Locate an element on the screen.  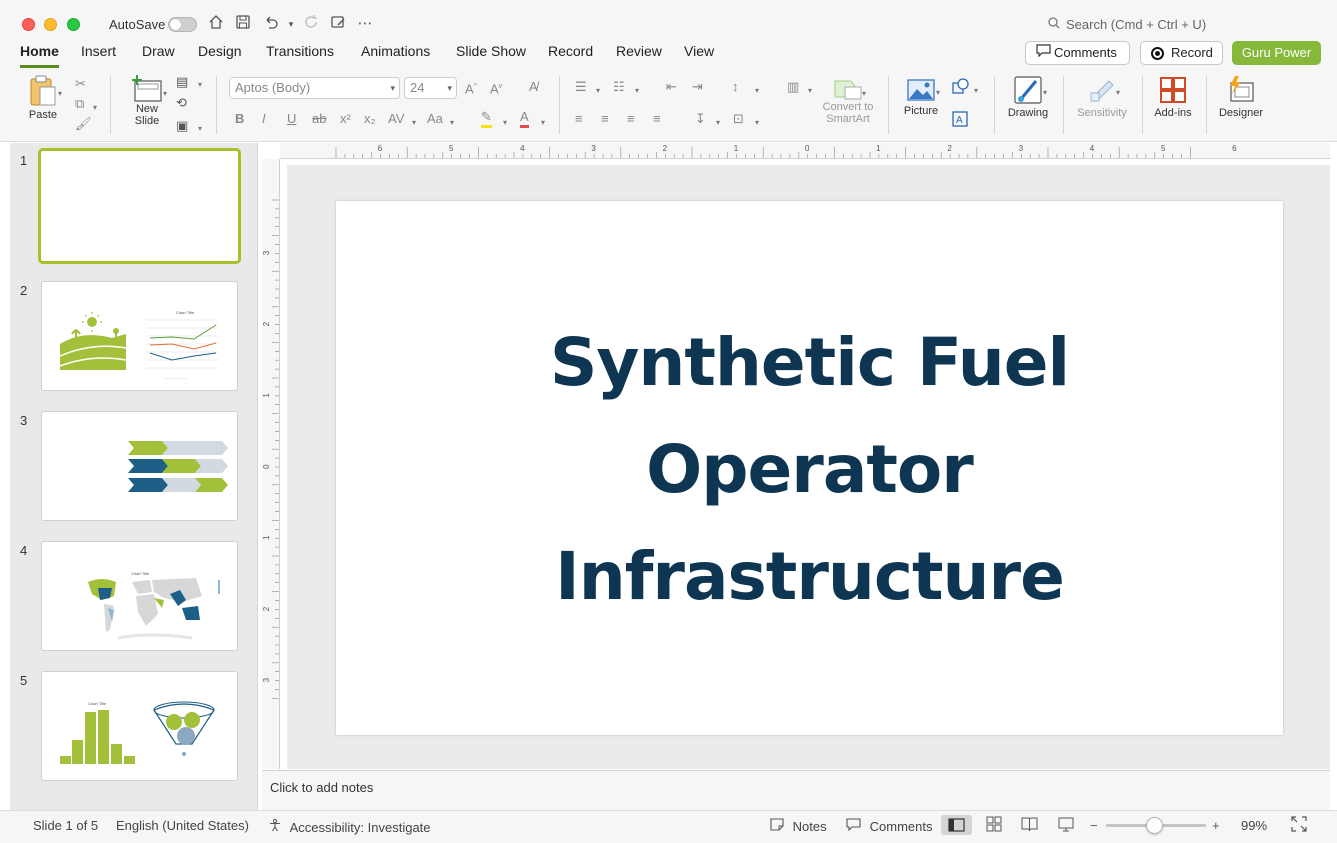
tab-record: Record is located at coordinates (570, 56).